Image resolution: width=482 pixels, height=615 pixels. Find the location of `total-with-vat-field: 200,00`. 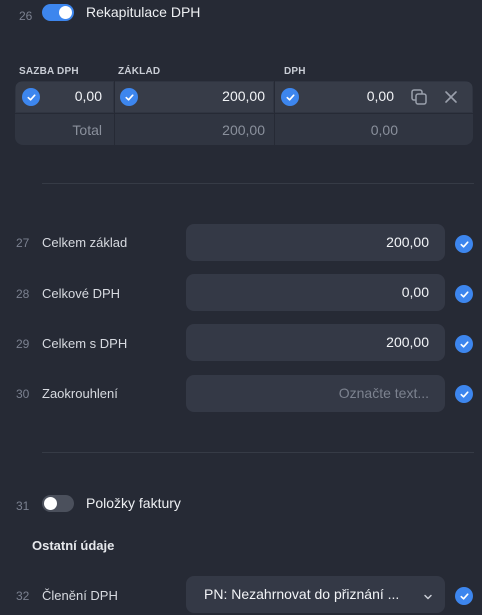

total-with-vat-field: 200,00 is located at coordinates (315, 342).